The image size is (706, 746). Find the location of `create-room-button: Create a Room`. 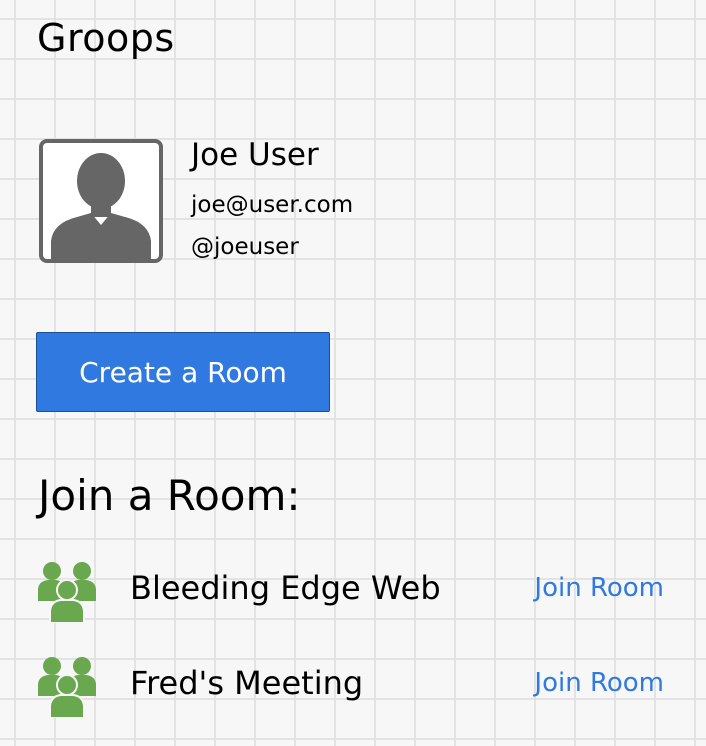

create-room-button: Create a Room is located at coordinates (183, 372).